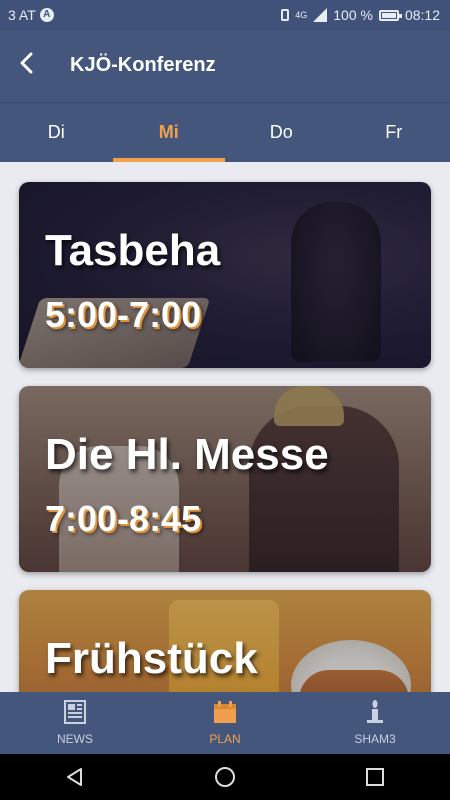 The width and height of the screenshot is (450, 800). I want to click on back-arrow-icon, so click(26, 66).